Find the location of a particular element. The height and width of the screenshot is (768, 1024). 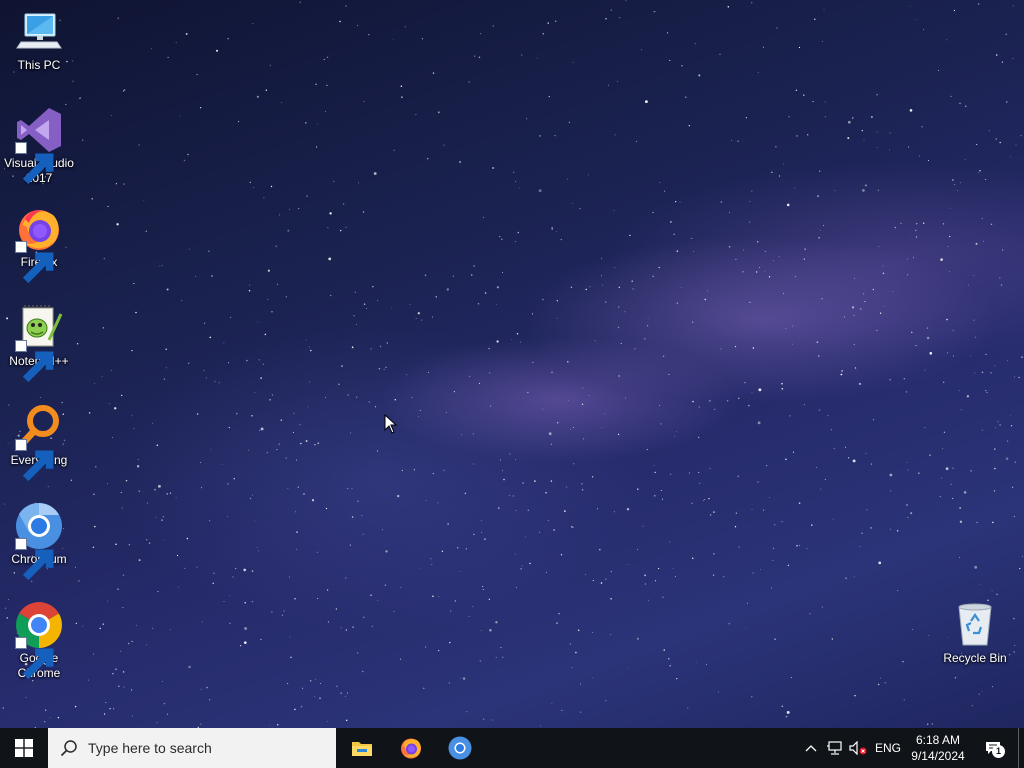

mouse-cursor-icon is located at coordinates (391, 424).